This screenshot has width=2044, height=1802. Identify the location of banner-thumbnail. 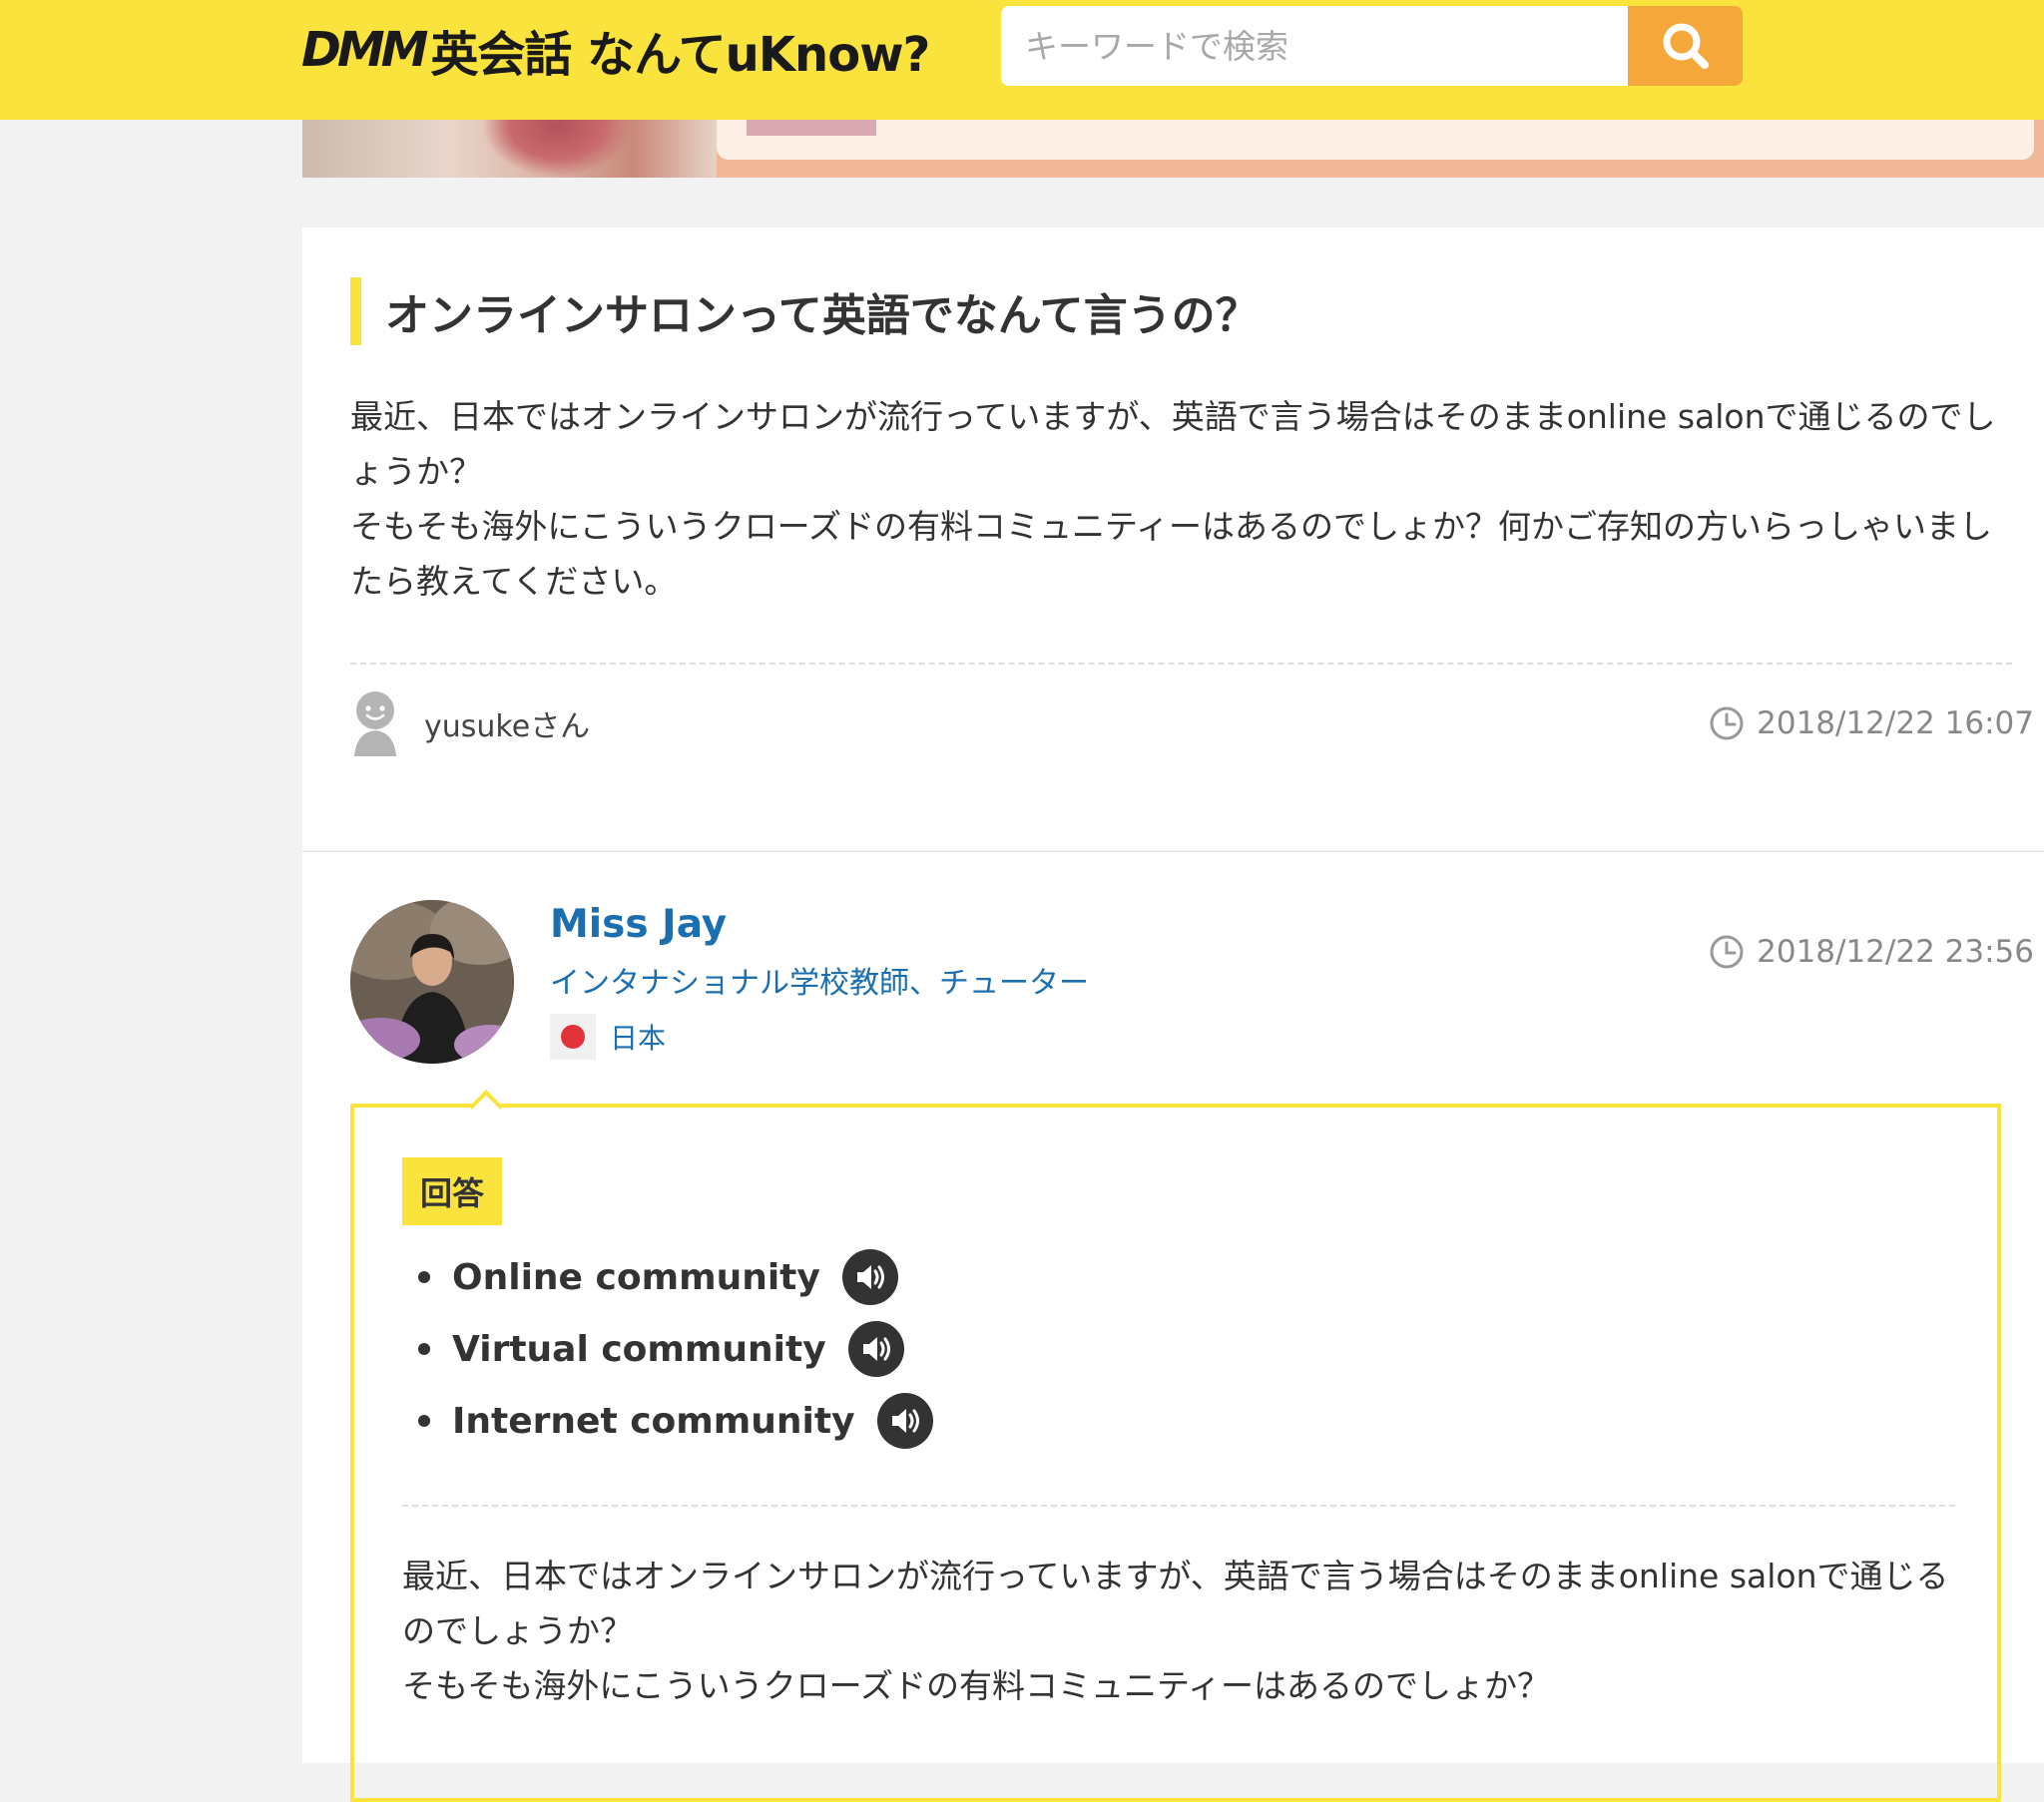
(811, 128).